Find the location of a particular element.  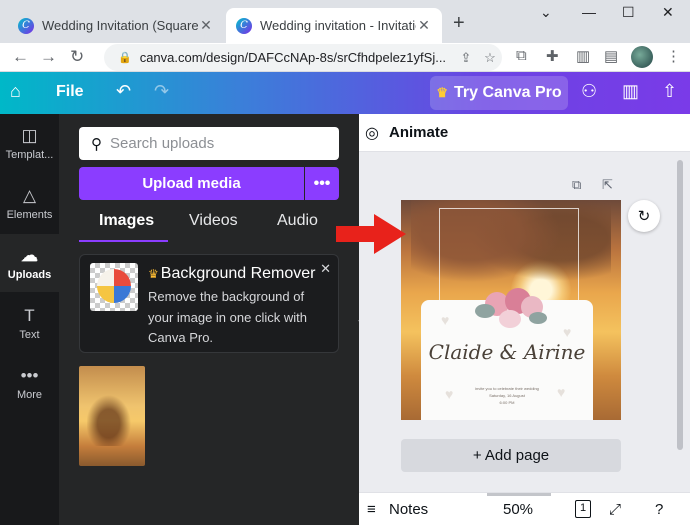

maximize-button: ☐ is located at coordinates (628, 12).